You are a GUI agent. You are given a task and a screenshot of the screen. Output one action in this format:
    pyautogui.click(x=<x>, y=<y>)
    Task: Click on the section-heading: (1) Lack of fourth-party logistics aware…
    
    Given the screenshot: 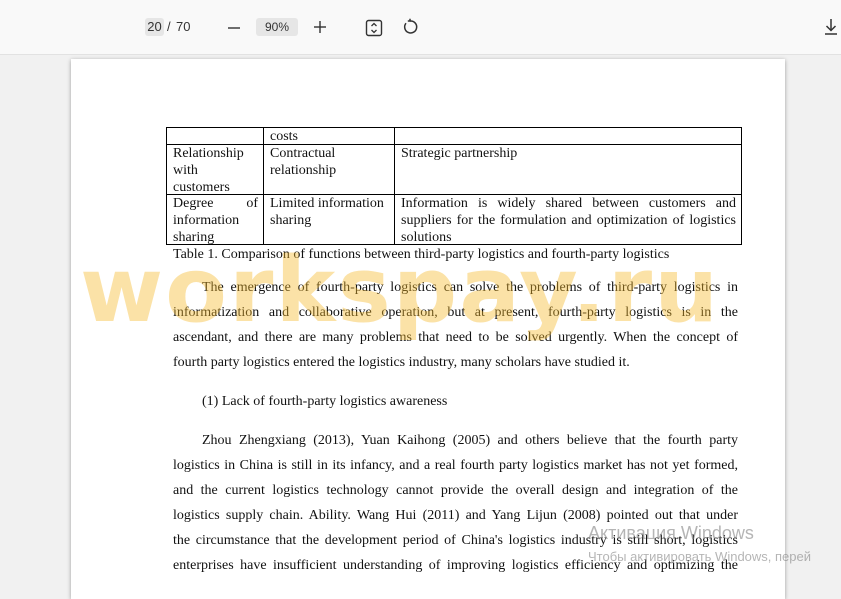 What is the action you would take?
    pyautogui.click(x=325, y=401)
    